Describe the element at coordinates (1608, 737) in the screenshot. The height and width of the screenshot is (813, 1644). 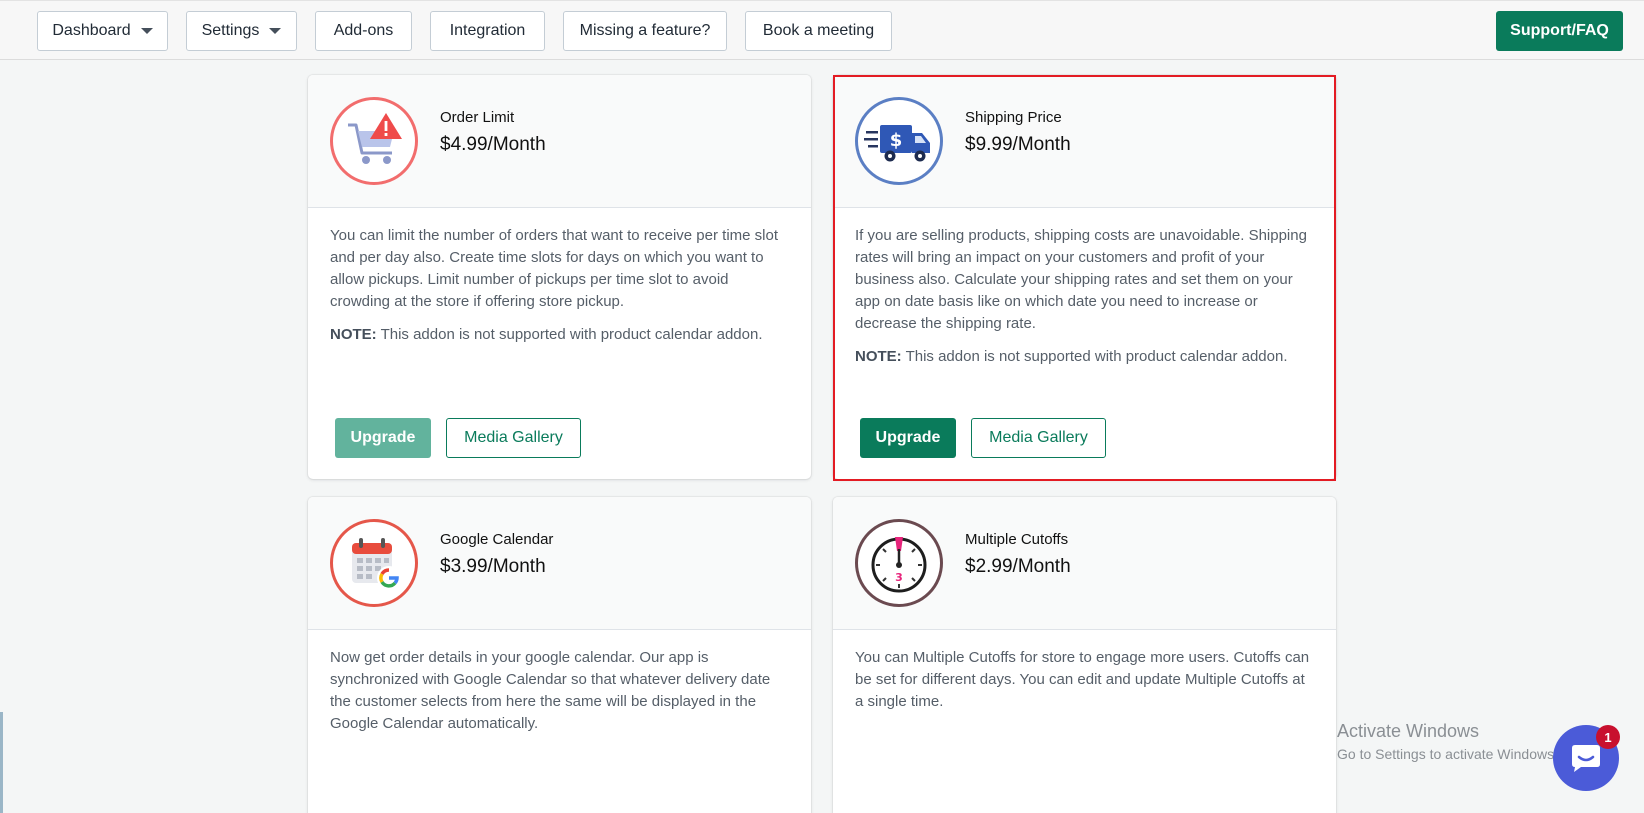
I see `chat-notification-badge: 1` at that location.